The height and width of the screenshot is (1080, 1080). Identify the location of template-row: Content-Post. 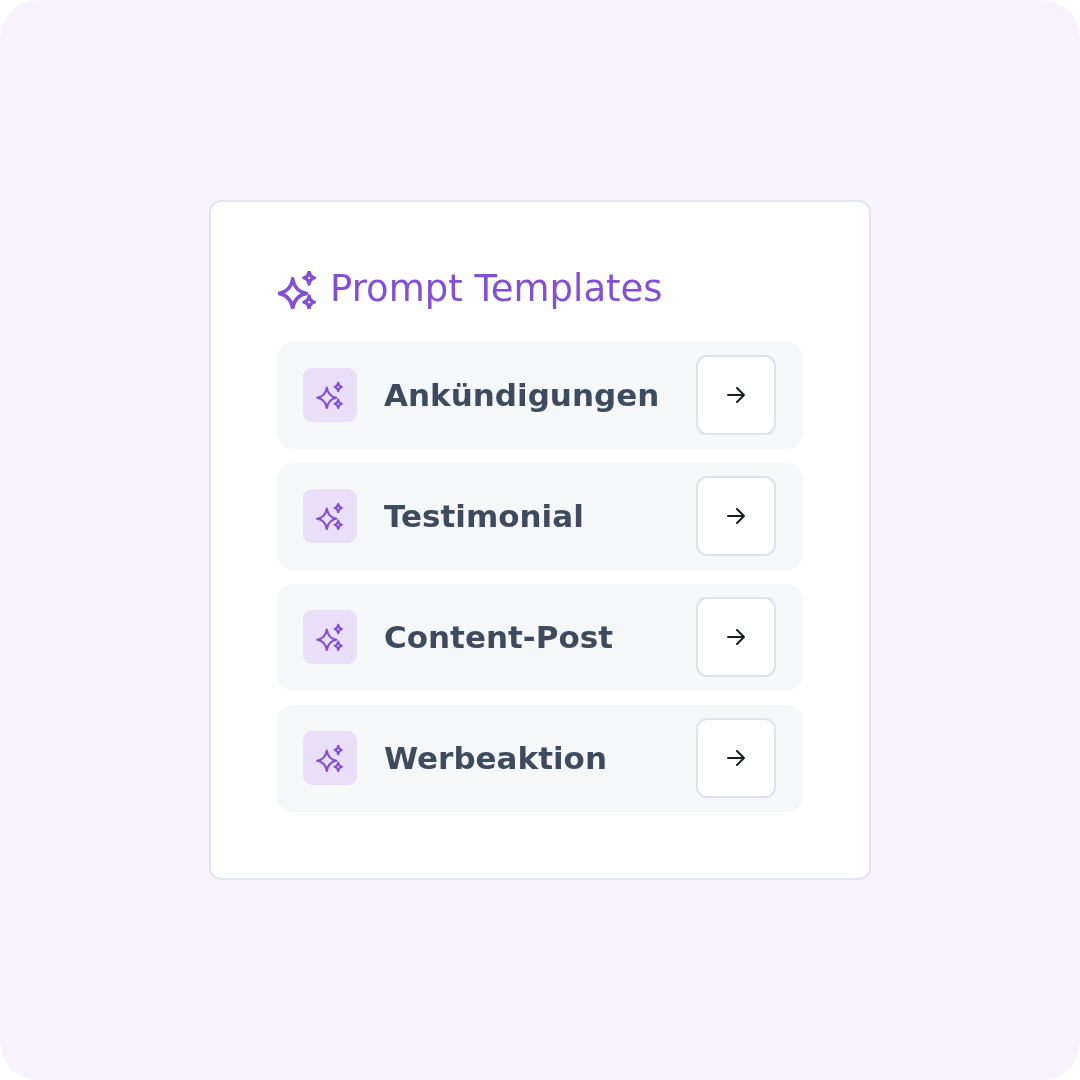
(540, 637).